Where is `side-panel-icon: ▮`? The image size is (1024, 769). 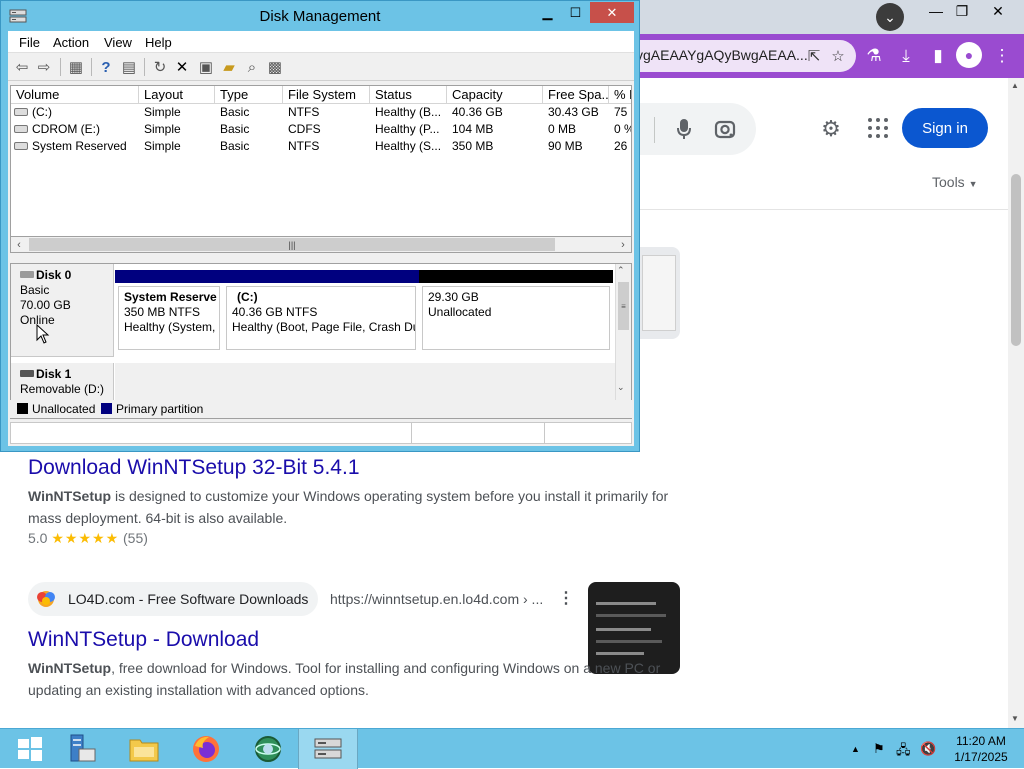 side-panel-icon: ▮ is located at coordinates (938, 56).